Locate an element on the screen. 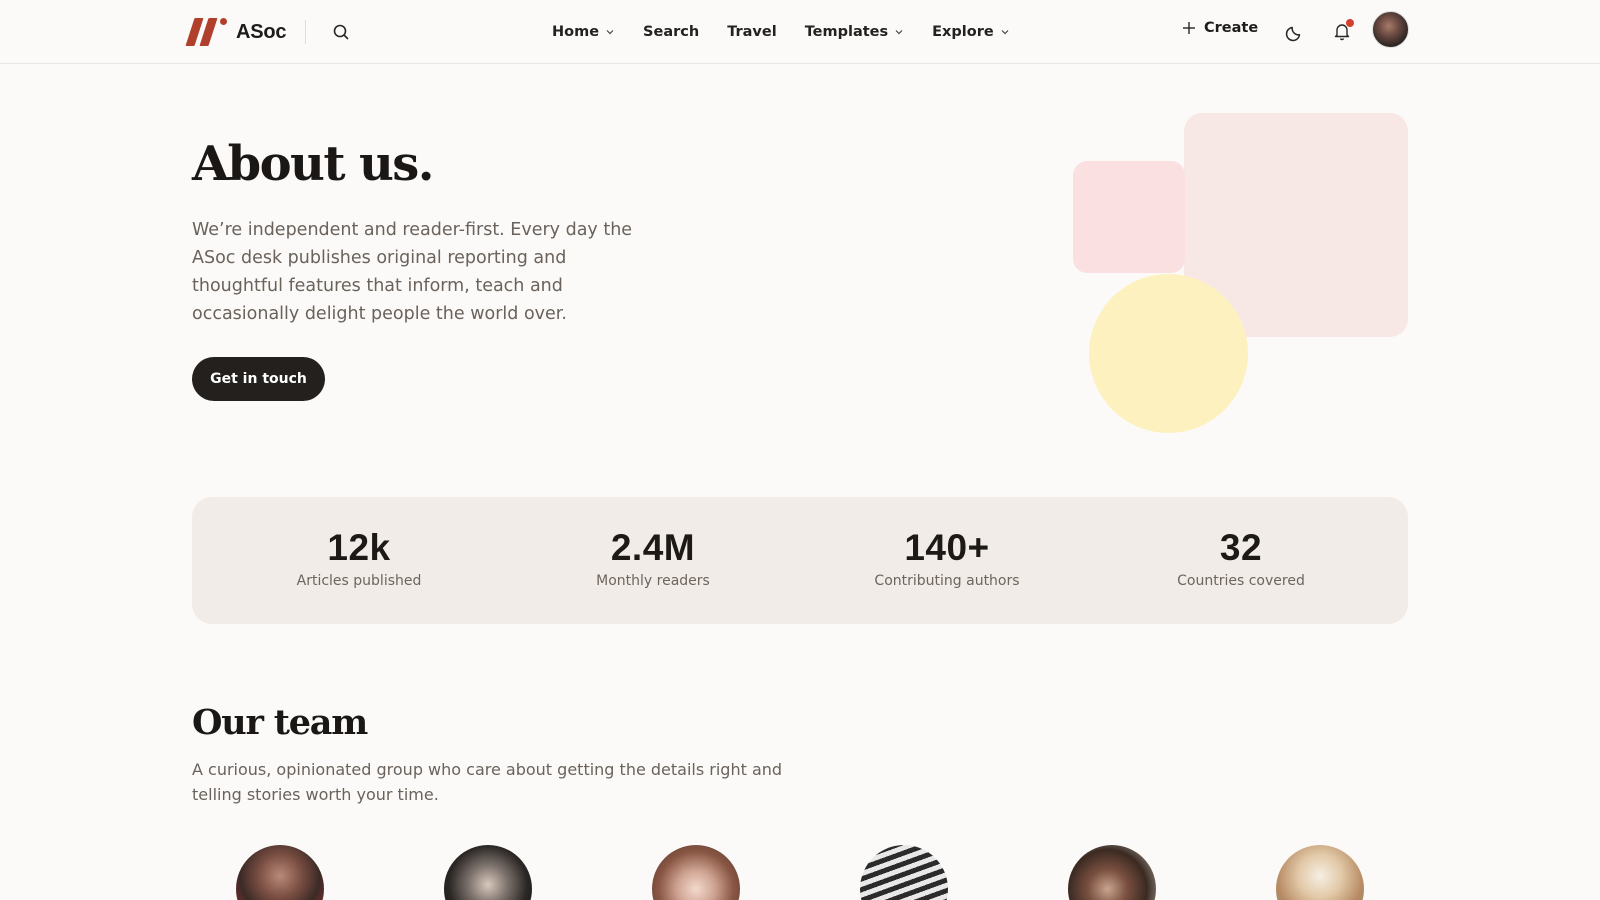 Image resolution: width=1600 pixels, height=900 pixels. stat-label: Articles published is located at coordinates (359, 581).